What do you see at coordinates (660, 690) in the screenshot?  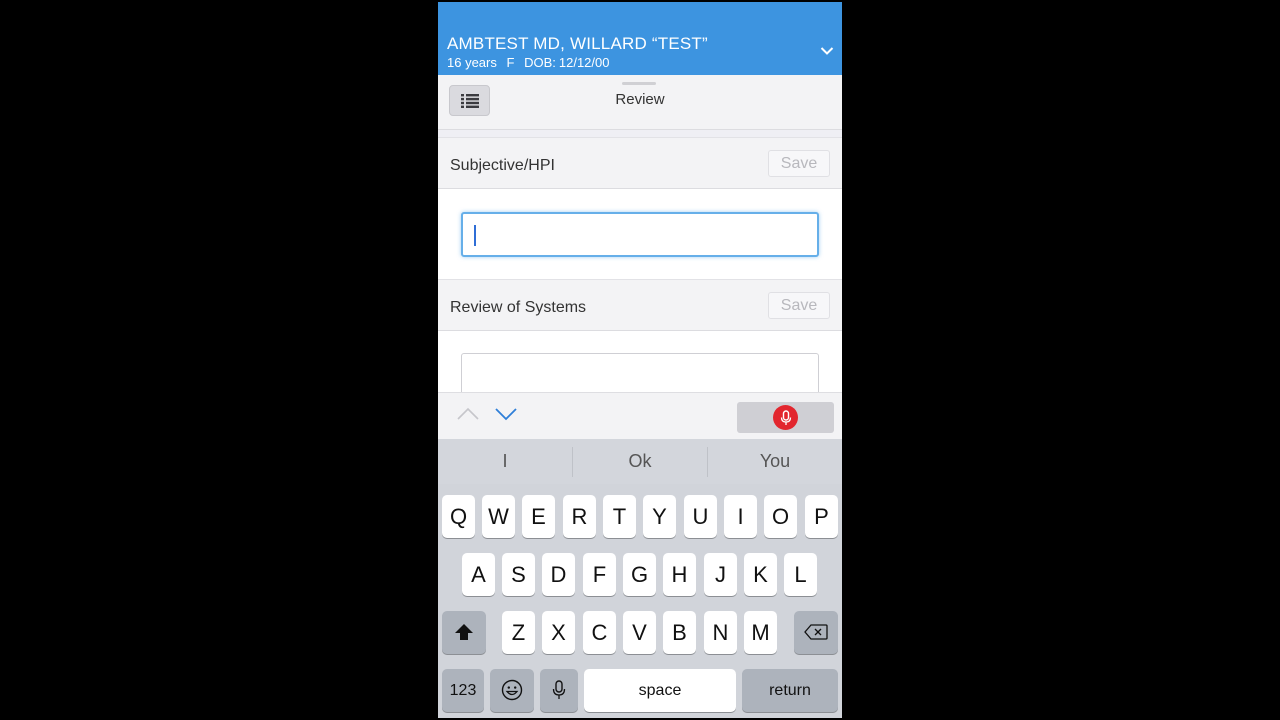 I see `space-key: space` at bounding box center [660, 690].